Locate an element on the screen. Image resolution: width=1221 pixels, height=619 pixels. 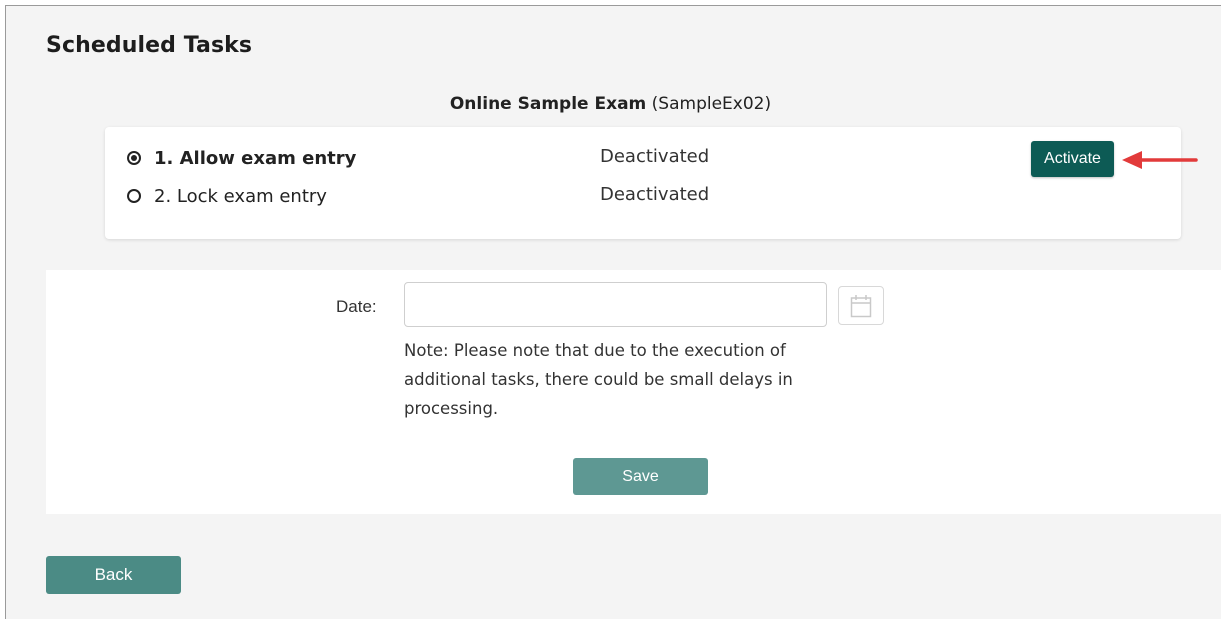
back-button: Back is located at coordinates (113, 575).